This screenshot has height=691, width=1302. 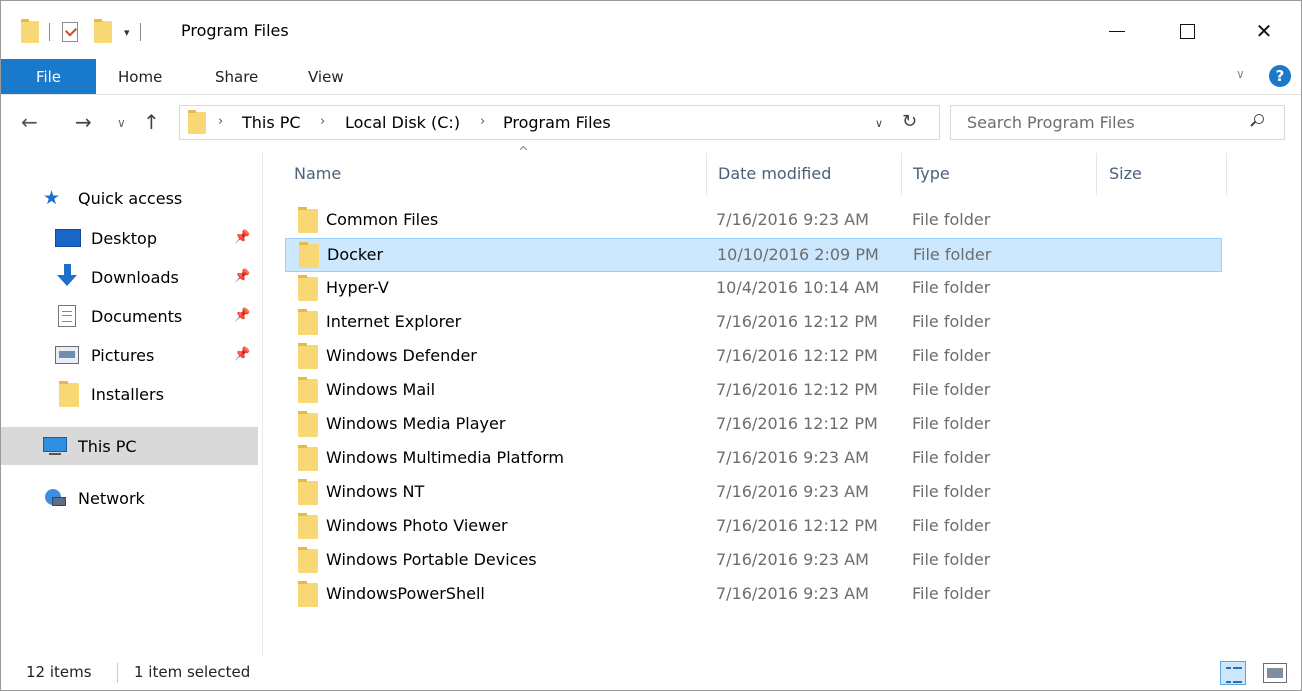 What do you see at coordinates (1164, 173) in the screenshot?
I see `column-header-size: Size` at bounding box center [1164, 173].